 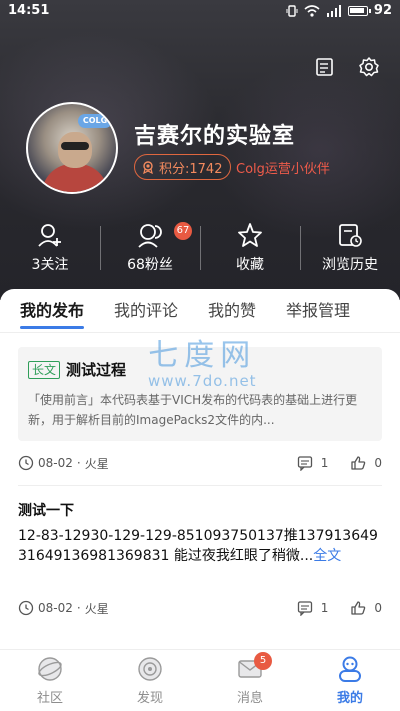 What do you see at coordinates (249, 698) in the screenshot?
I see `nav-messages-label: 消息` at bounding box center [249, 698].